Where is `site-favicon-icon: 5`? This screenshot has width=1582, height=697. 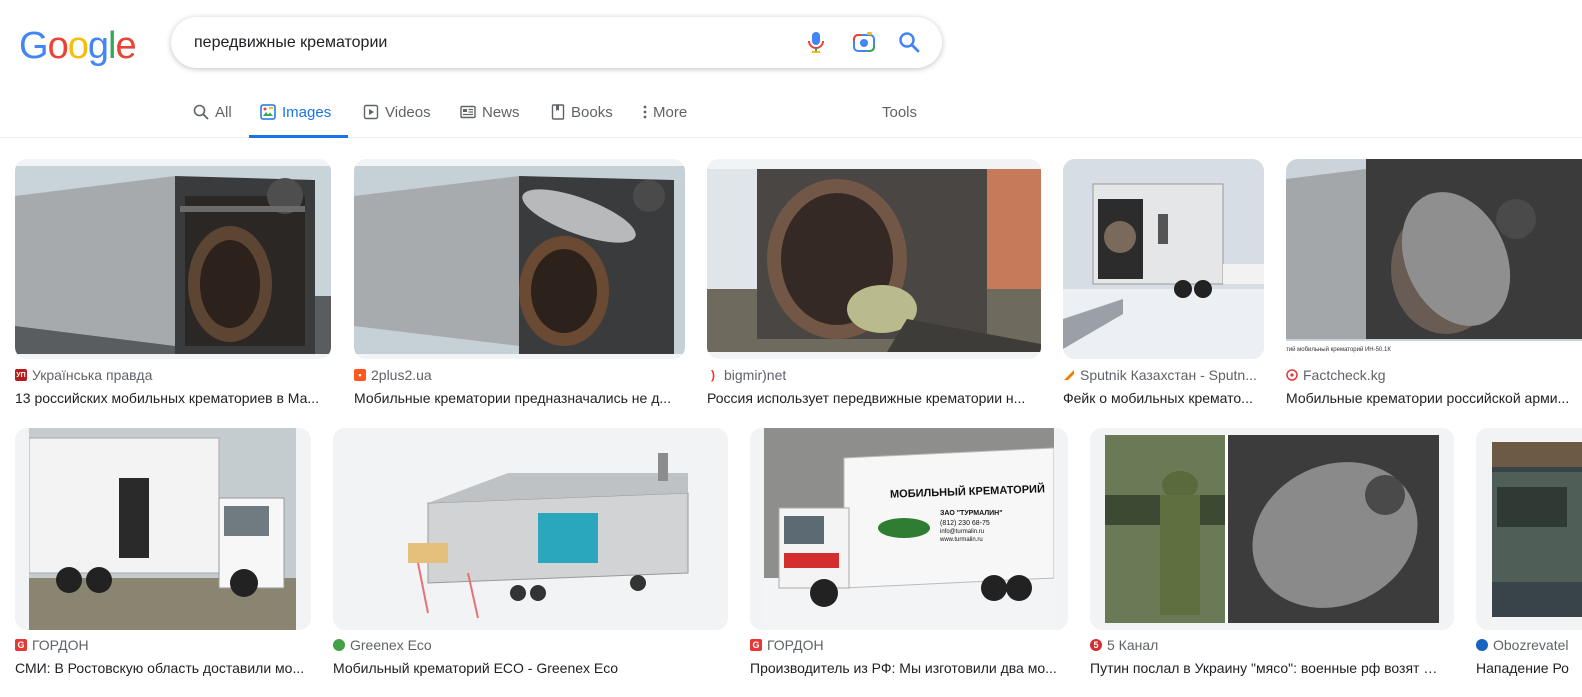
site-favicon-icon: 5 is located at coordinates (1096, 645).